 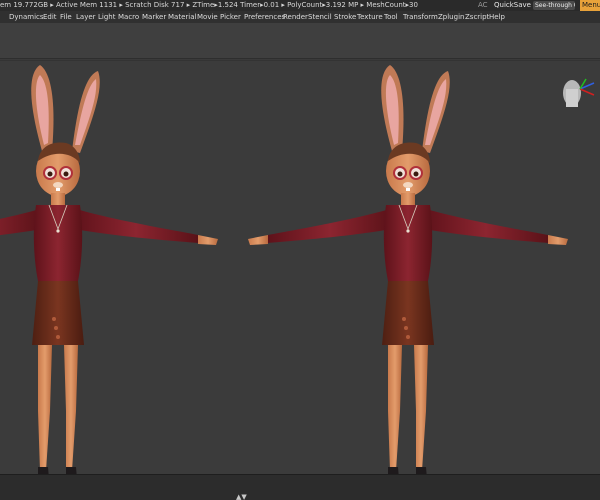 I want to click on menu-edit: Edit, so click(x=50, y=17).